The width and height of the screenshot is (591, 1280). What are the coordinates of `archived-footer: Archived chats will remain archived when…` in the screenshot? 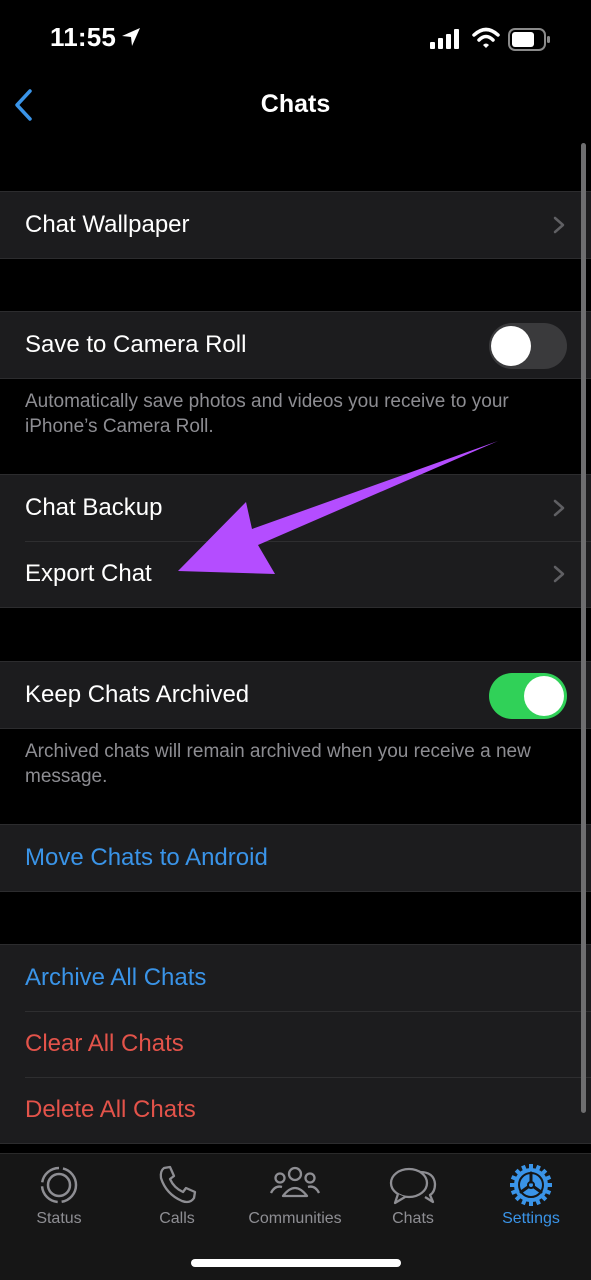 It's located at (278, 764).